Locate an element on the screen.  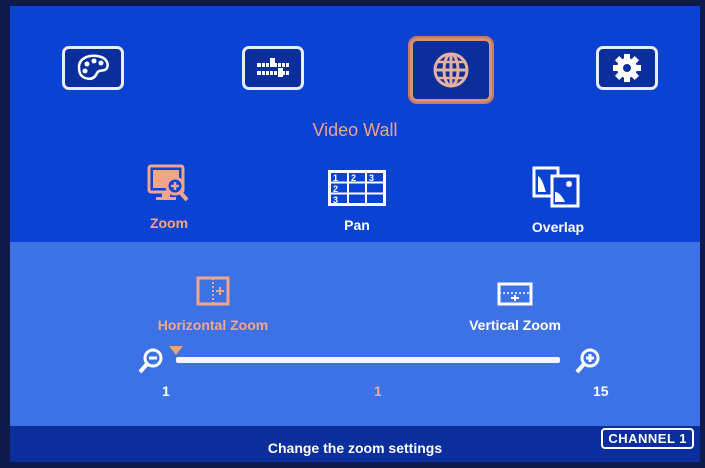
slider-min-label: 1 is located at coordinates (166, 391).